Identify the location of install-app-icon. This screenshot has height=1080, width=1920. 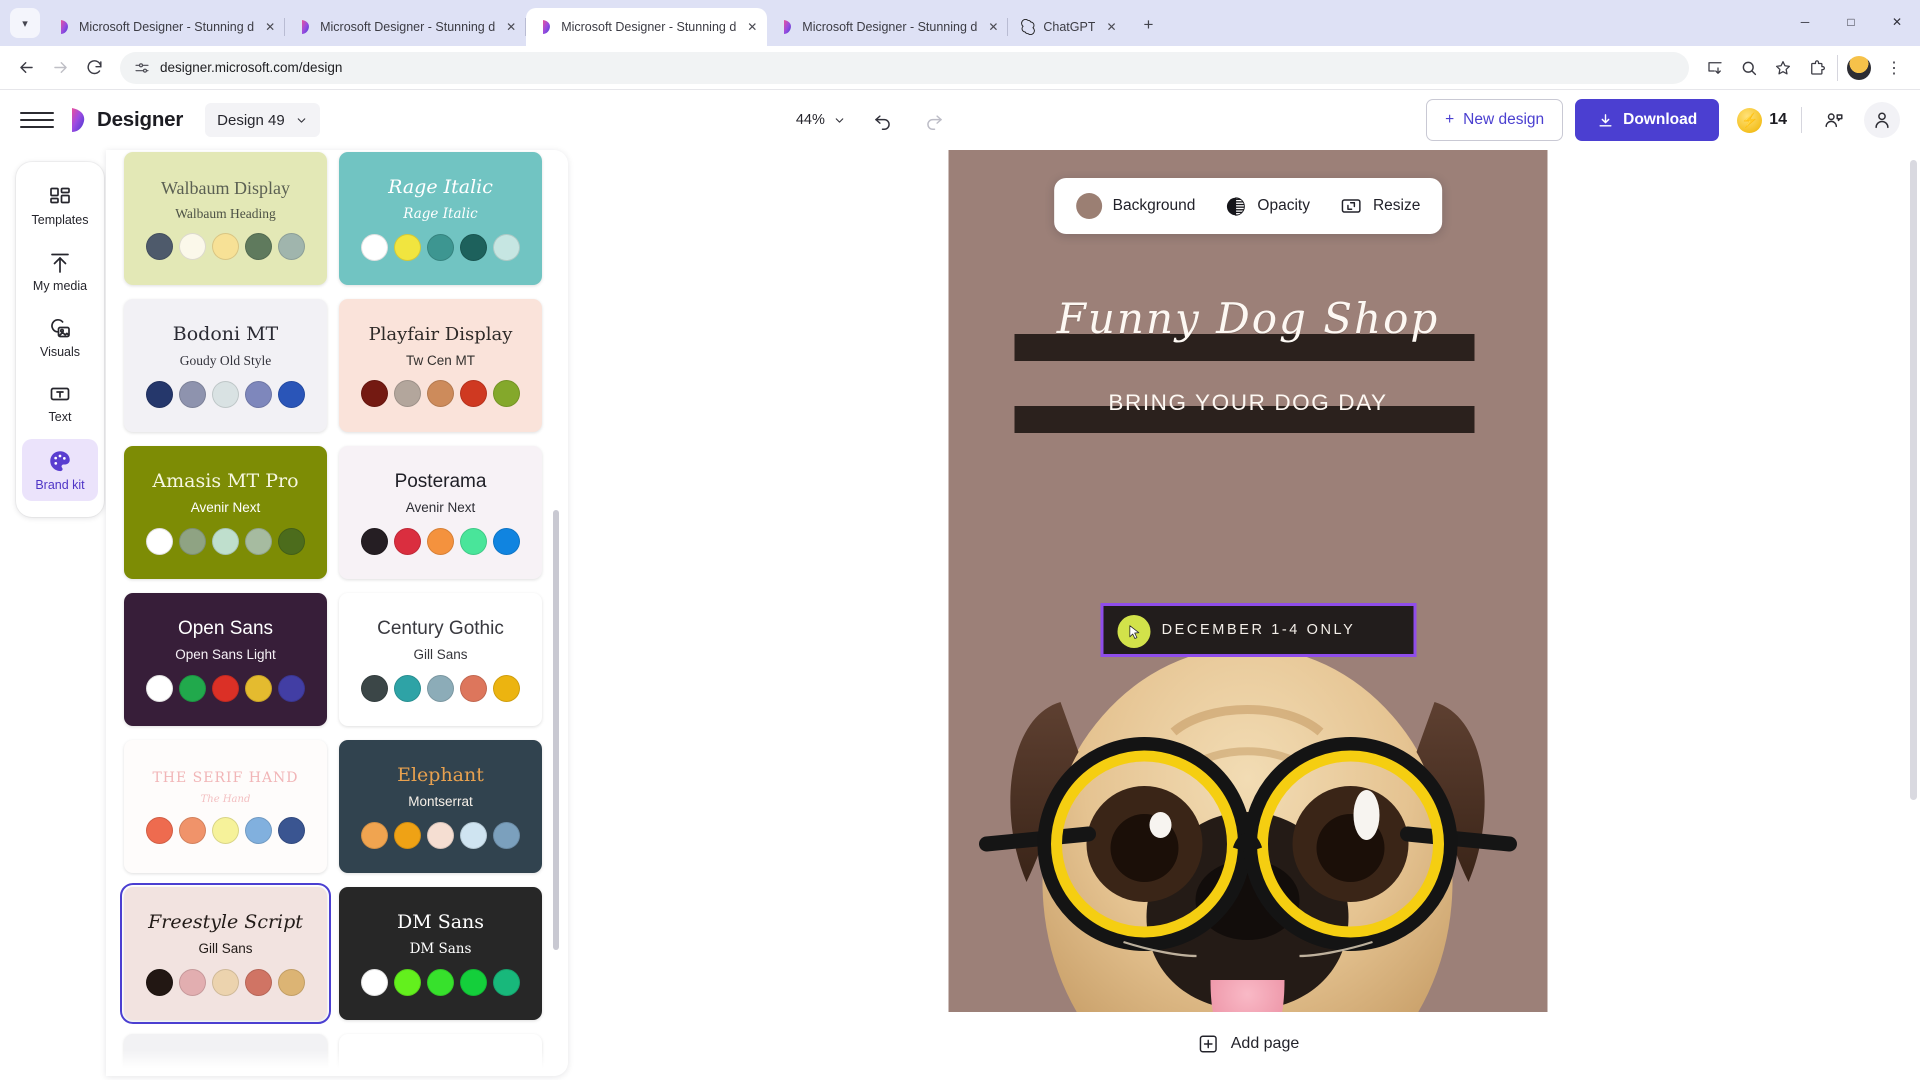
(1715, 68).